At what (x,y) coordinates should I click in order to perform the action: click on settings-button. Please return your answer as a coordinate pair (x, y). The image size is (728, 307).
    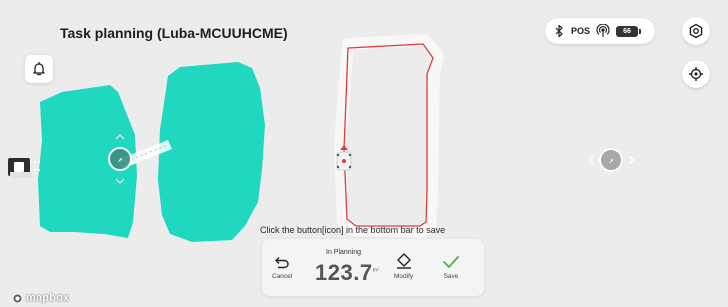
    Looking at the image, I should click on (696, 31).